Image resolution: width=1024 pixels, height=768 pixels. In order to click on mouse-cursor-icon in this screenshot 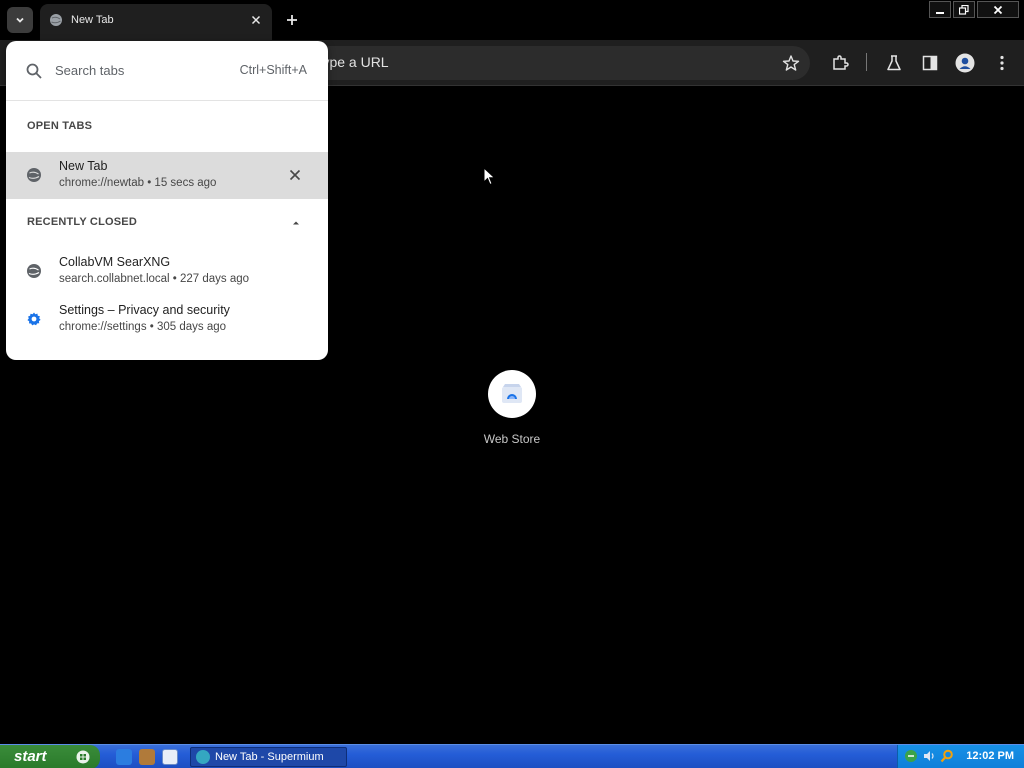, I will do `click(489, 176)`.